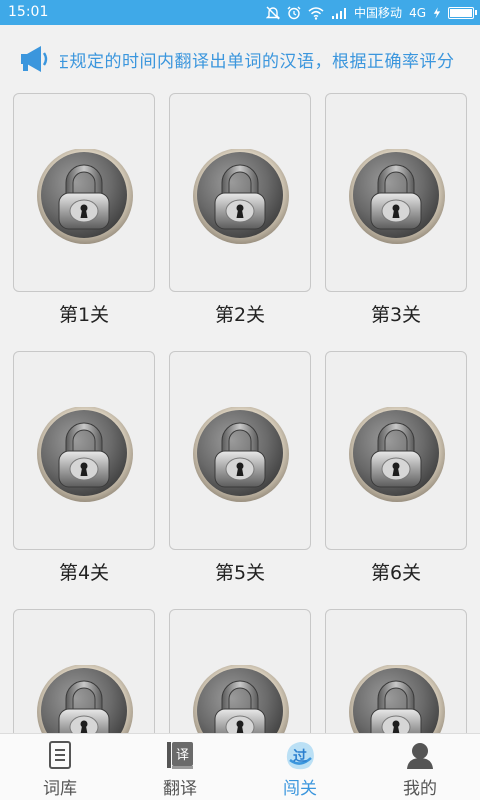  What do you see at coordinates (240, 12) in the screenshot?
I see `status-bar: 15:01 中国移动 4G` at bounding box center [240, 12].